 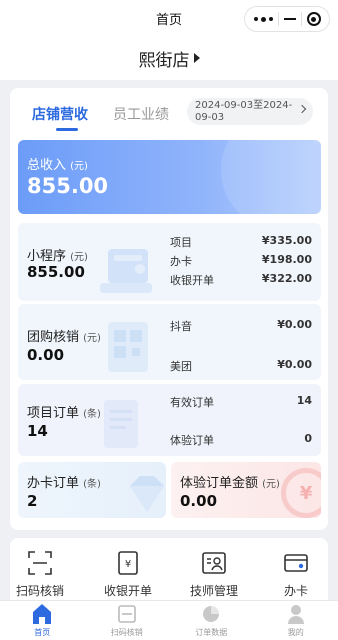 What do you see at coordinates (60, 114) in the screenshot?
I see `tab-store-revenue: 店铺营收` at bounding box center [60, 114].